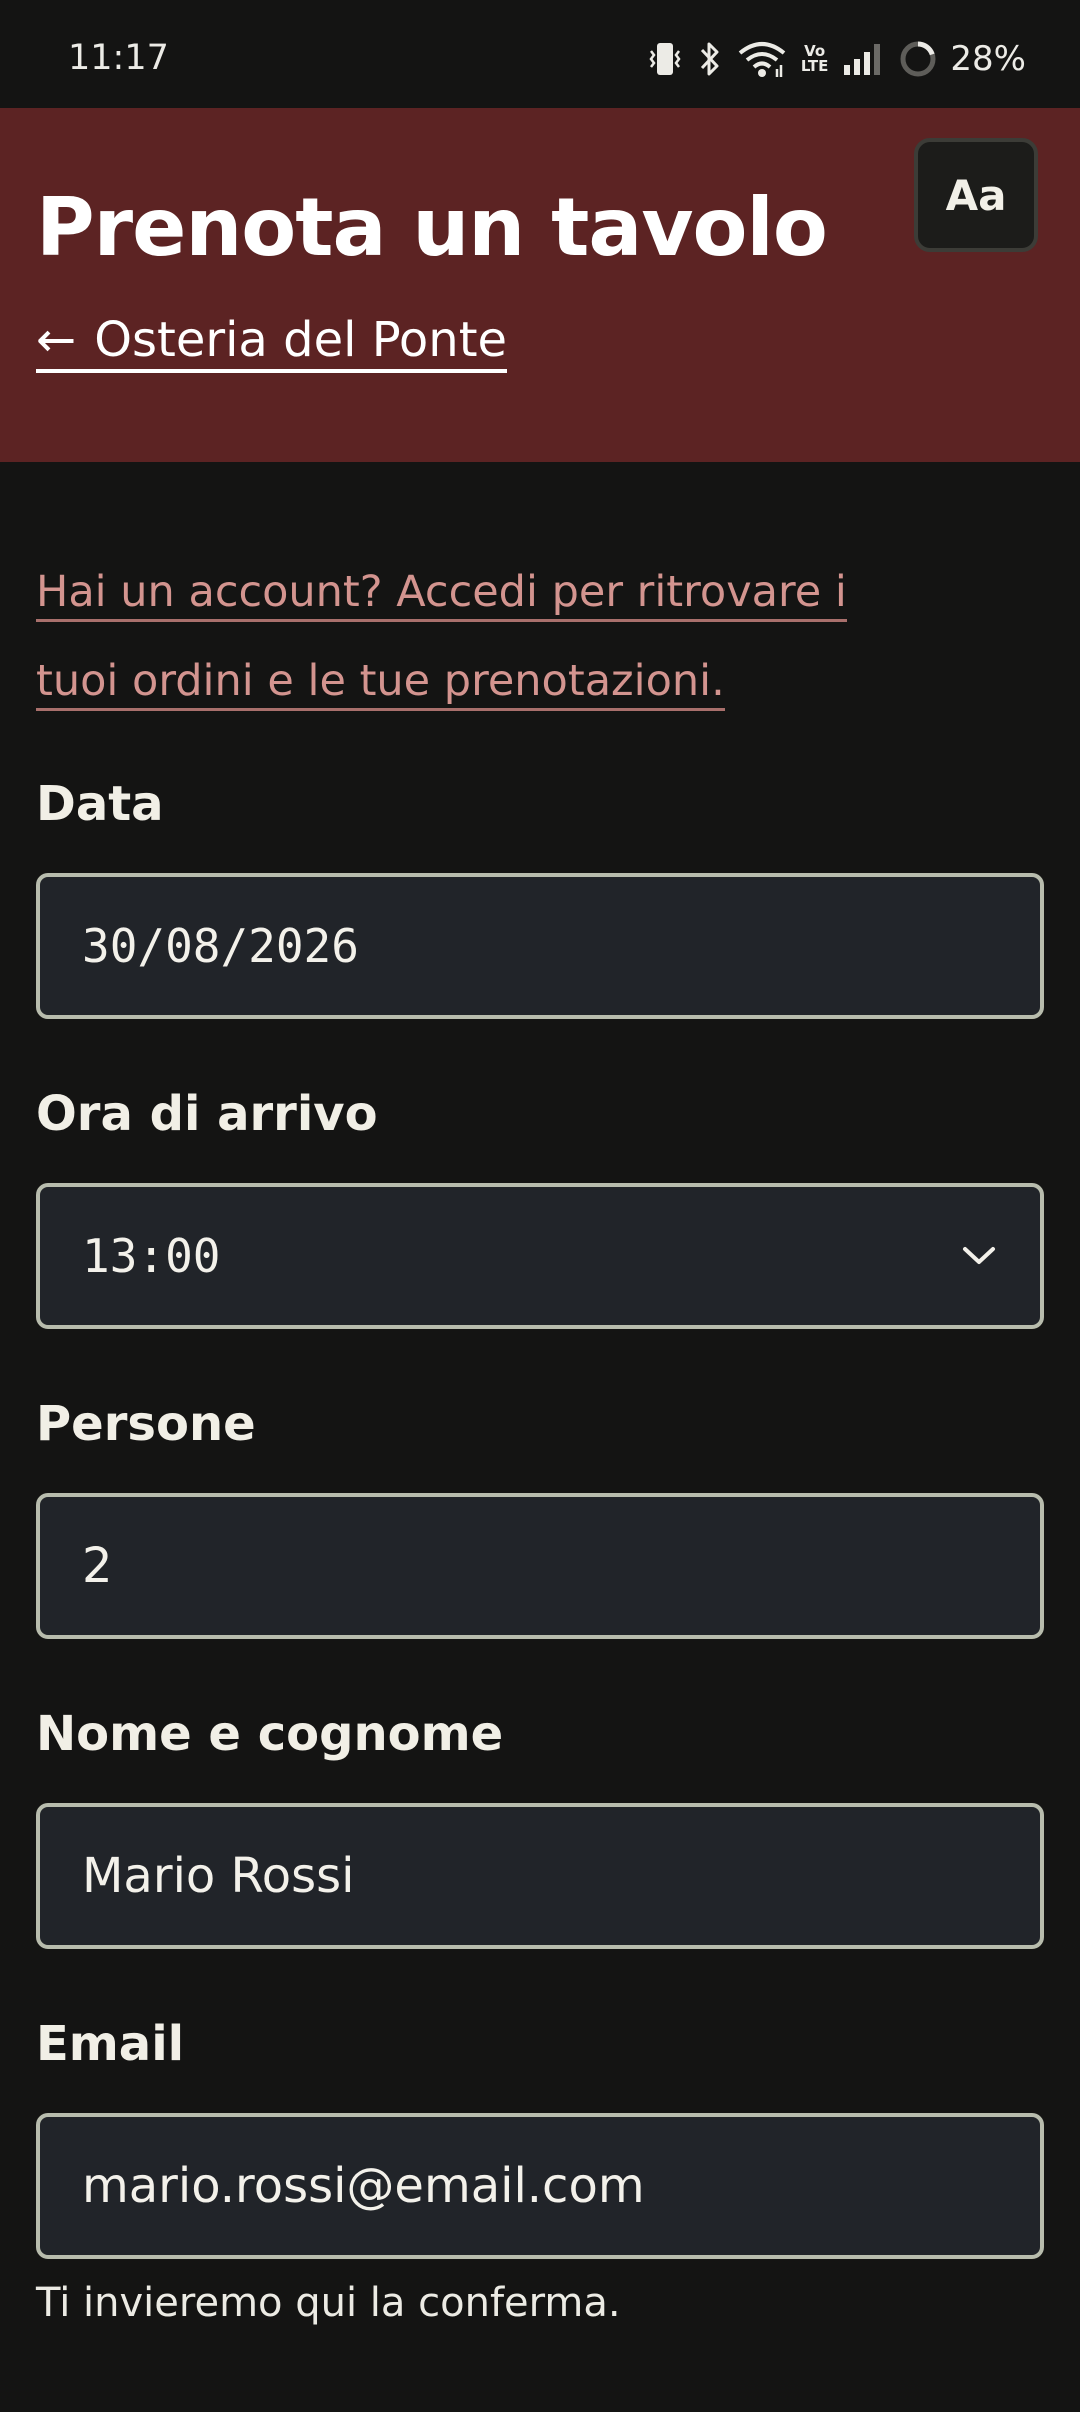  What do you see at coordinates (540, 946) in the screenshot?
I see `date-input: 30/08/2026` at bounding box center [540, 946].